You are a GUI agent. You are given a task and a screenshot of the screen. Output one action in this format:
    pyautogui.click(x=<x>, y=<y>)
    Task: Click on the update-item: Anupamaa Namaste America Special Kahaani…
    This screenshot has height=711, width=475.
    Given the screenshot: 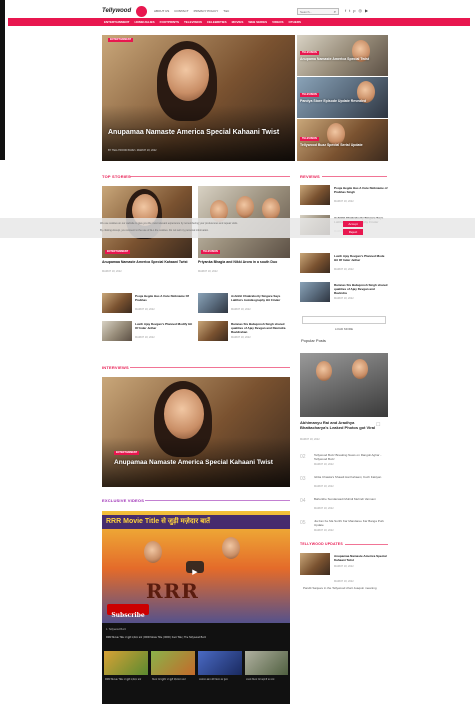 What is the action you would take?
    pyautogui.click(x=344, y=565)
    